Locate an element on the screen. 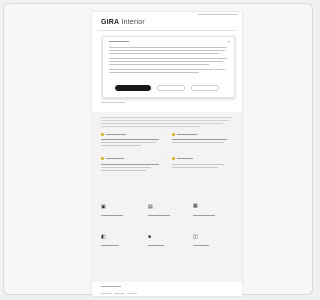  cookie-consent-dialog: × is located at coordinates (168, 67).